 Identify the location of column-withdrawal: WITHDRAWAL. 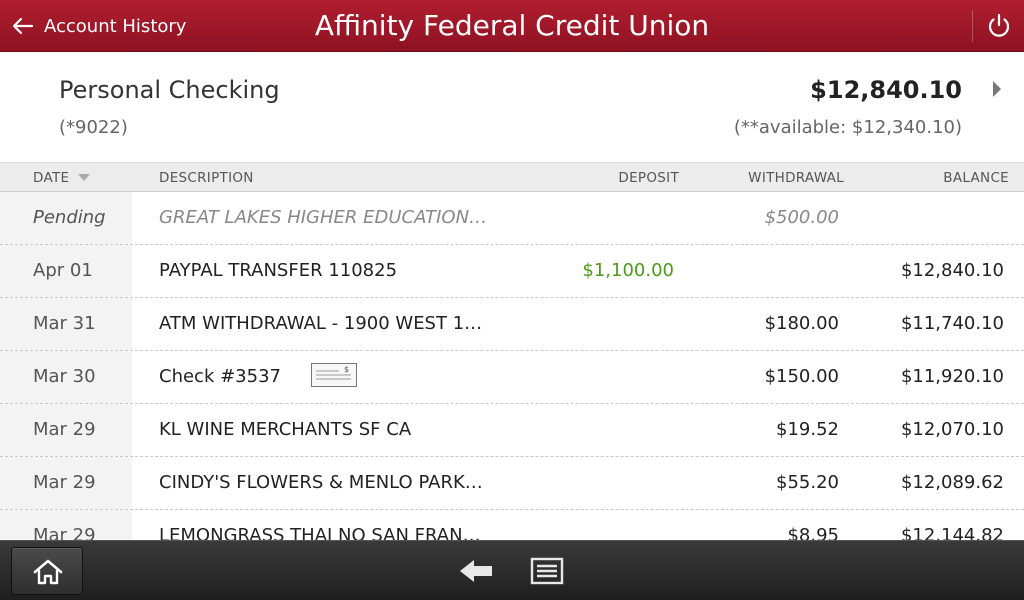
(796, 178).